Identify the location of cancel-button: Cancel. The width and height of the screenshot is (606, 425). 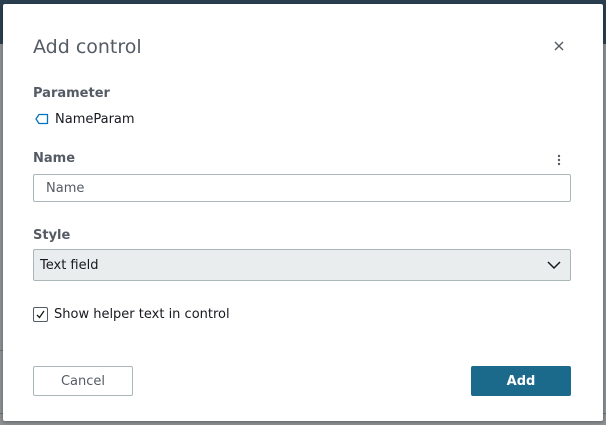
(83, 381).